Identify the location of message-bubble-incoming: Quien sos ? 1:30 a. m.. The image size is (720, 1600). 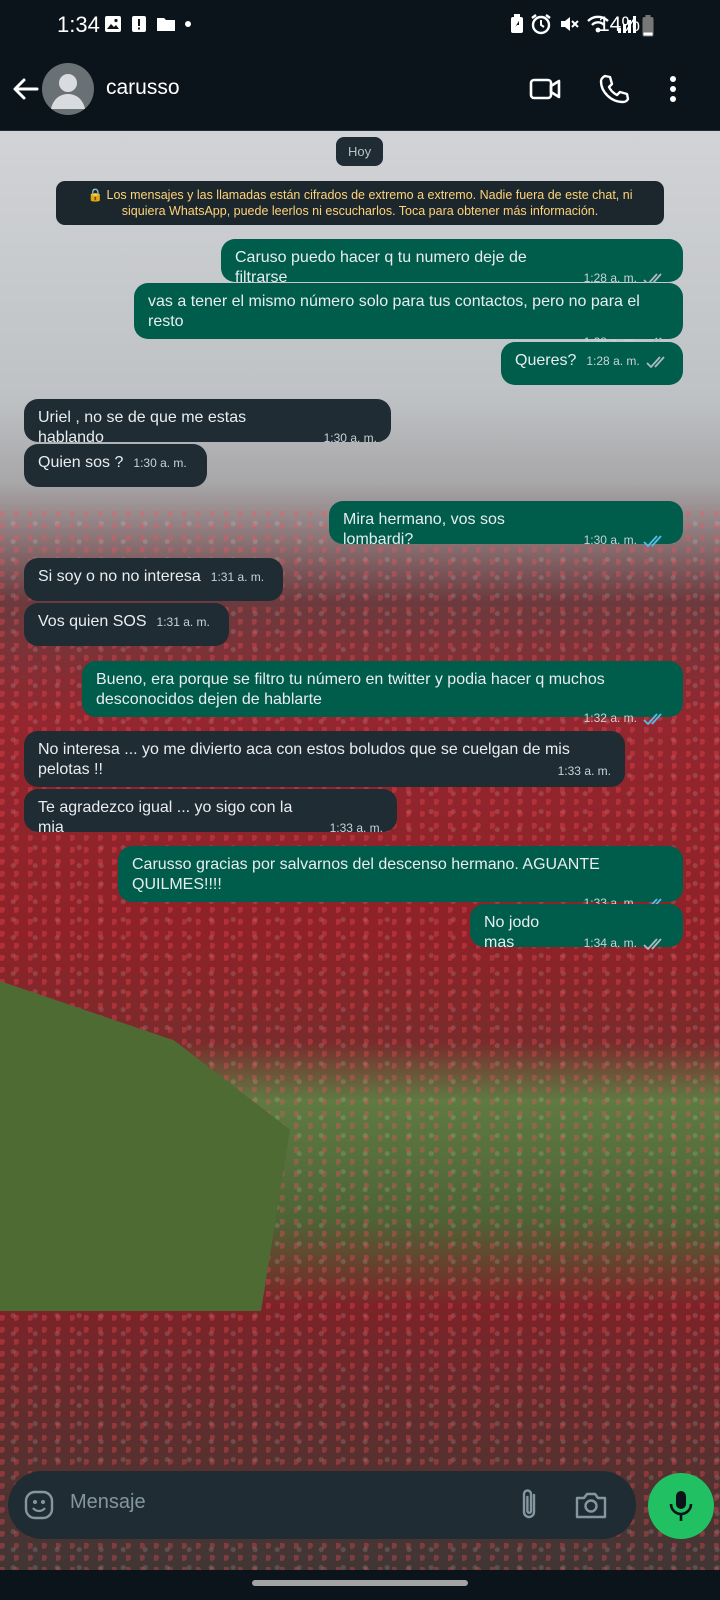
(115, 465).